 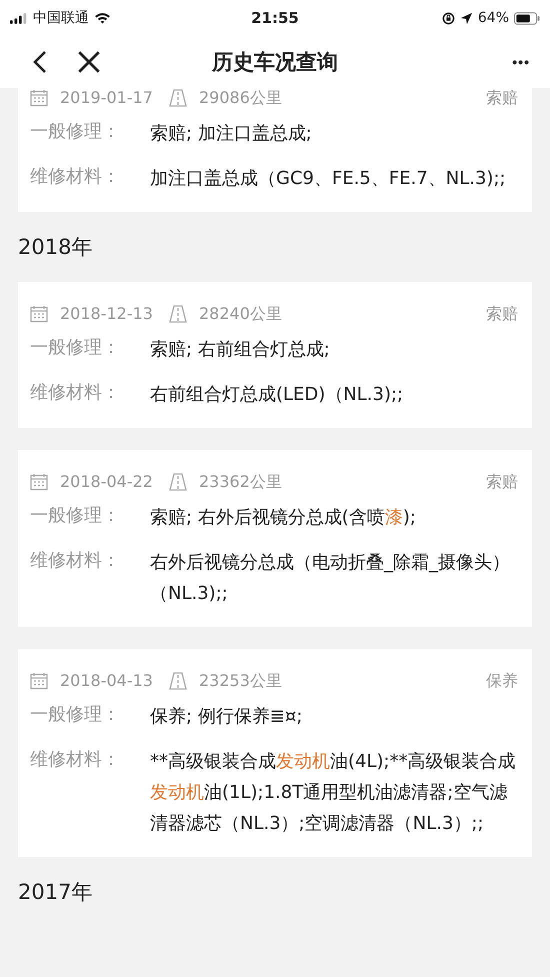 What do you see at coordinates (240, 350) in the screenshot?
I see `repair-text: 索赔; 右前组合灯总成;` at bounding box center [240, 350].